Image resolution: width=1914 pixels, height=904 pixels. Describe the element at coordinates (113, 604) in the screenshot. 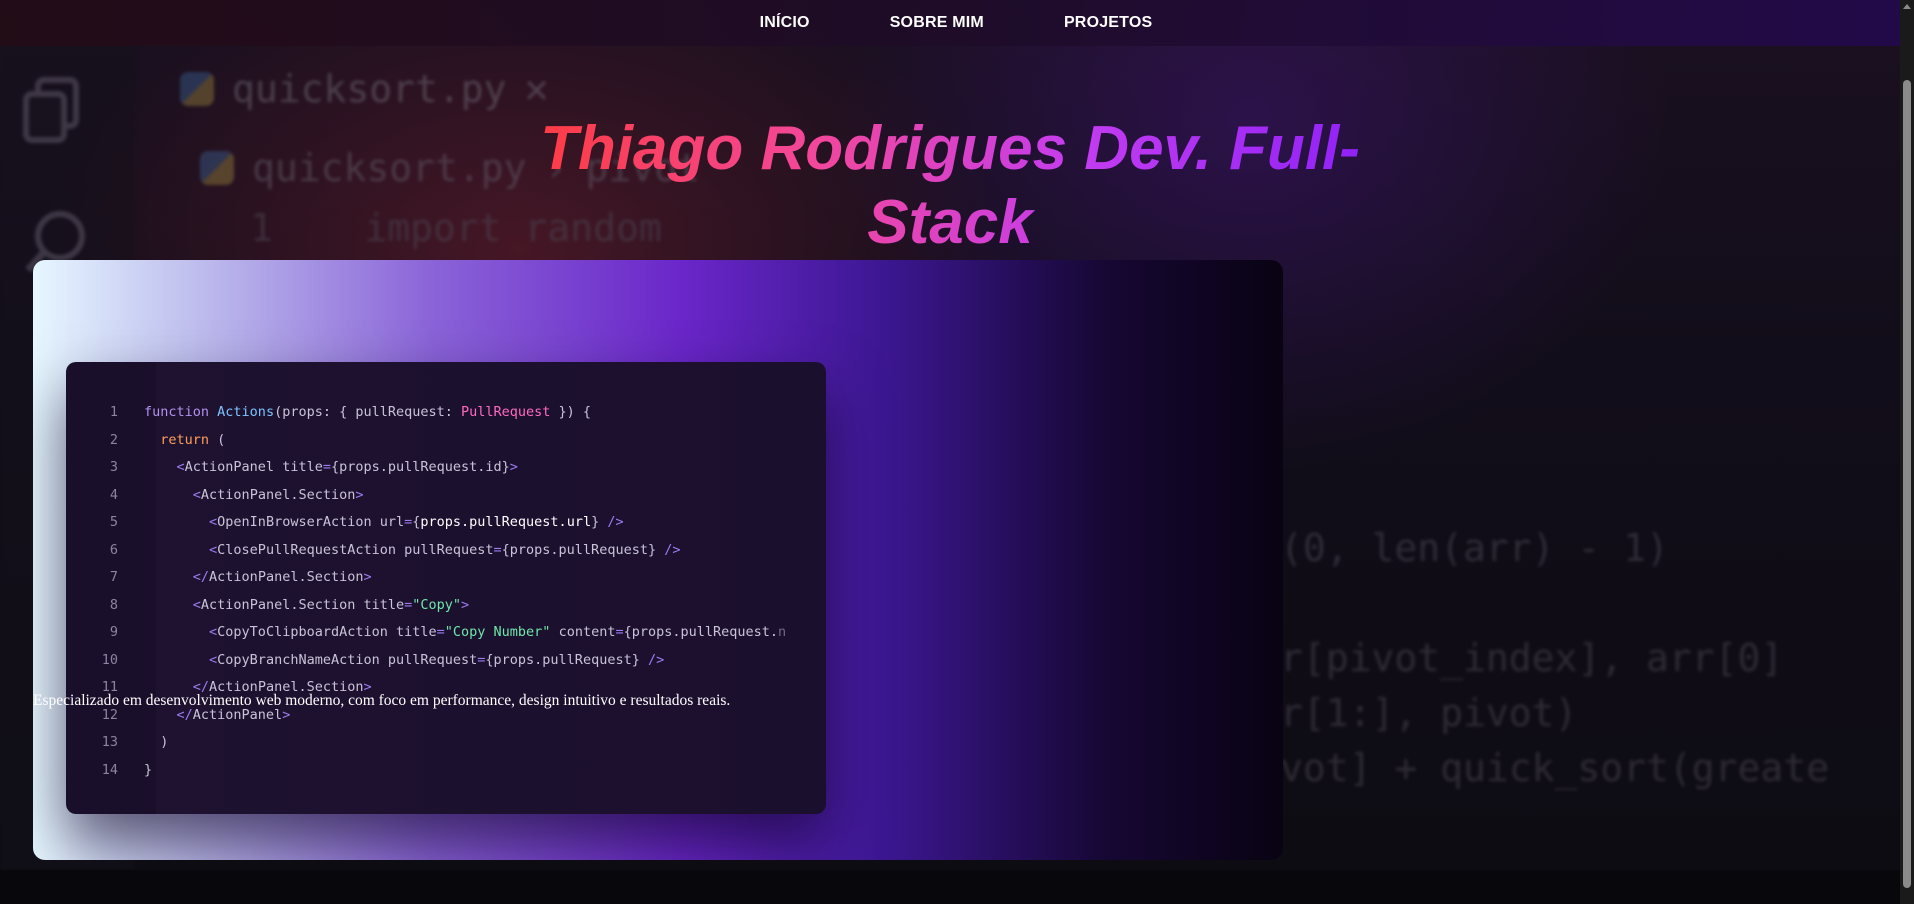

I see `line-number: 8` at that location.